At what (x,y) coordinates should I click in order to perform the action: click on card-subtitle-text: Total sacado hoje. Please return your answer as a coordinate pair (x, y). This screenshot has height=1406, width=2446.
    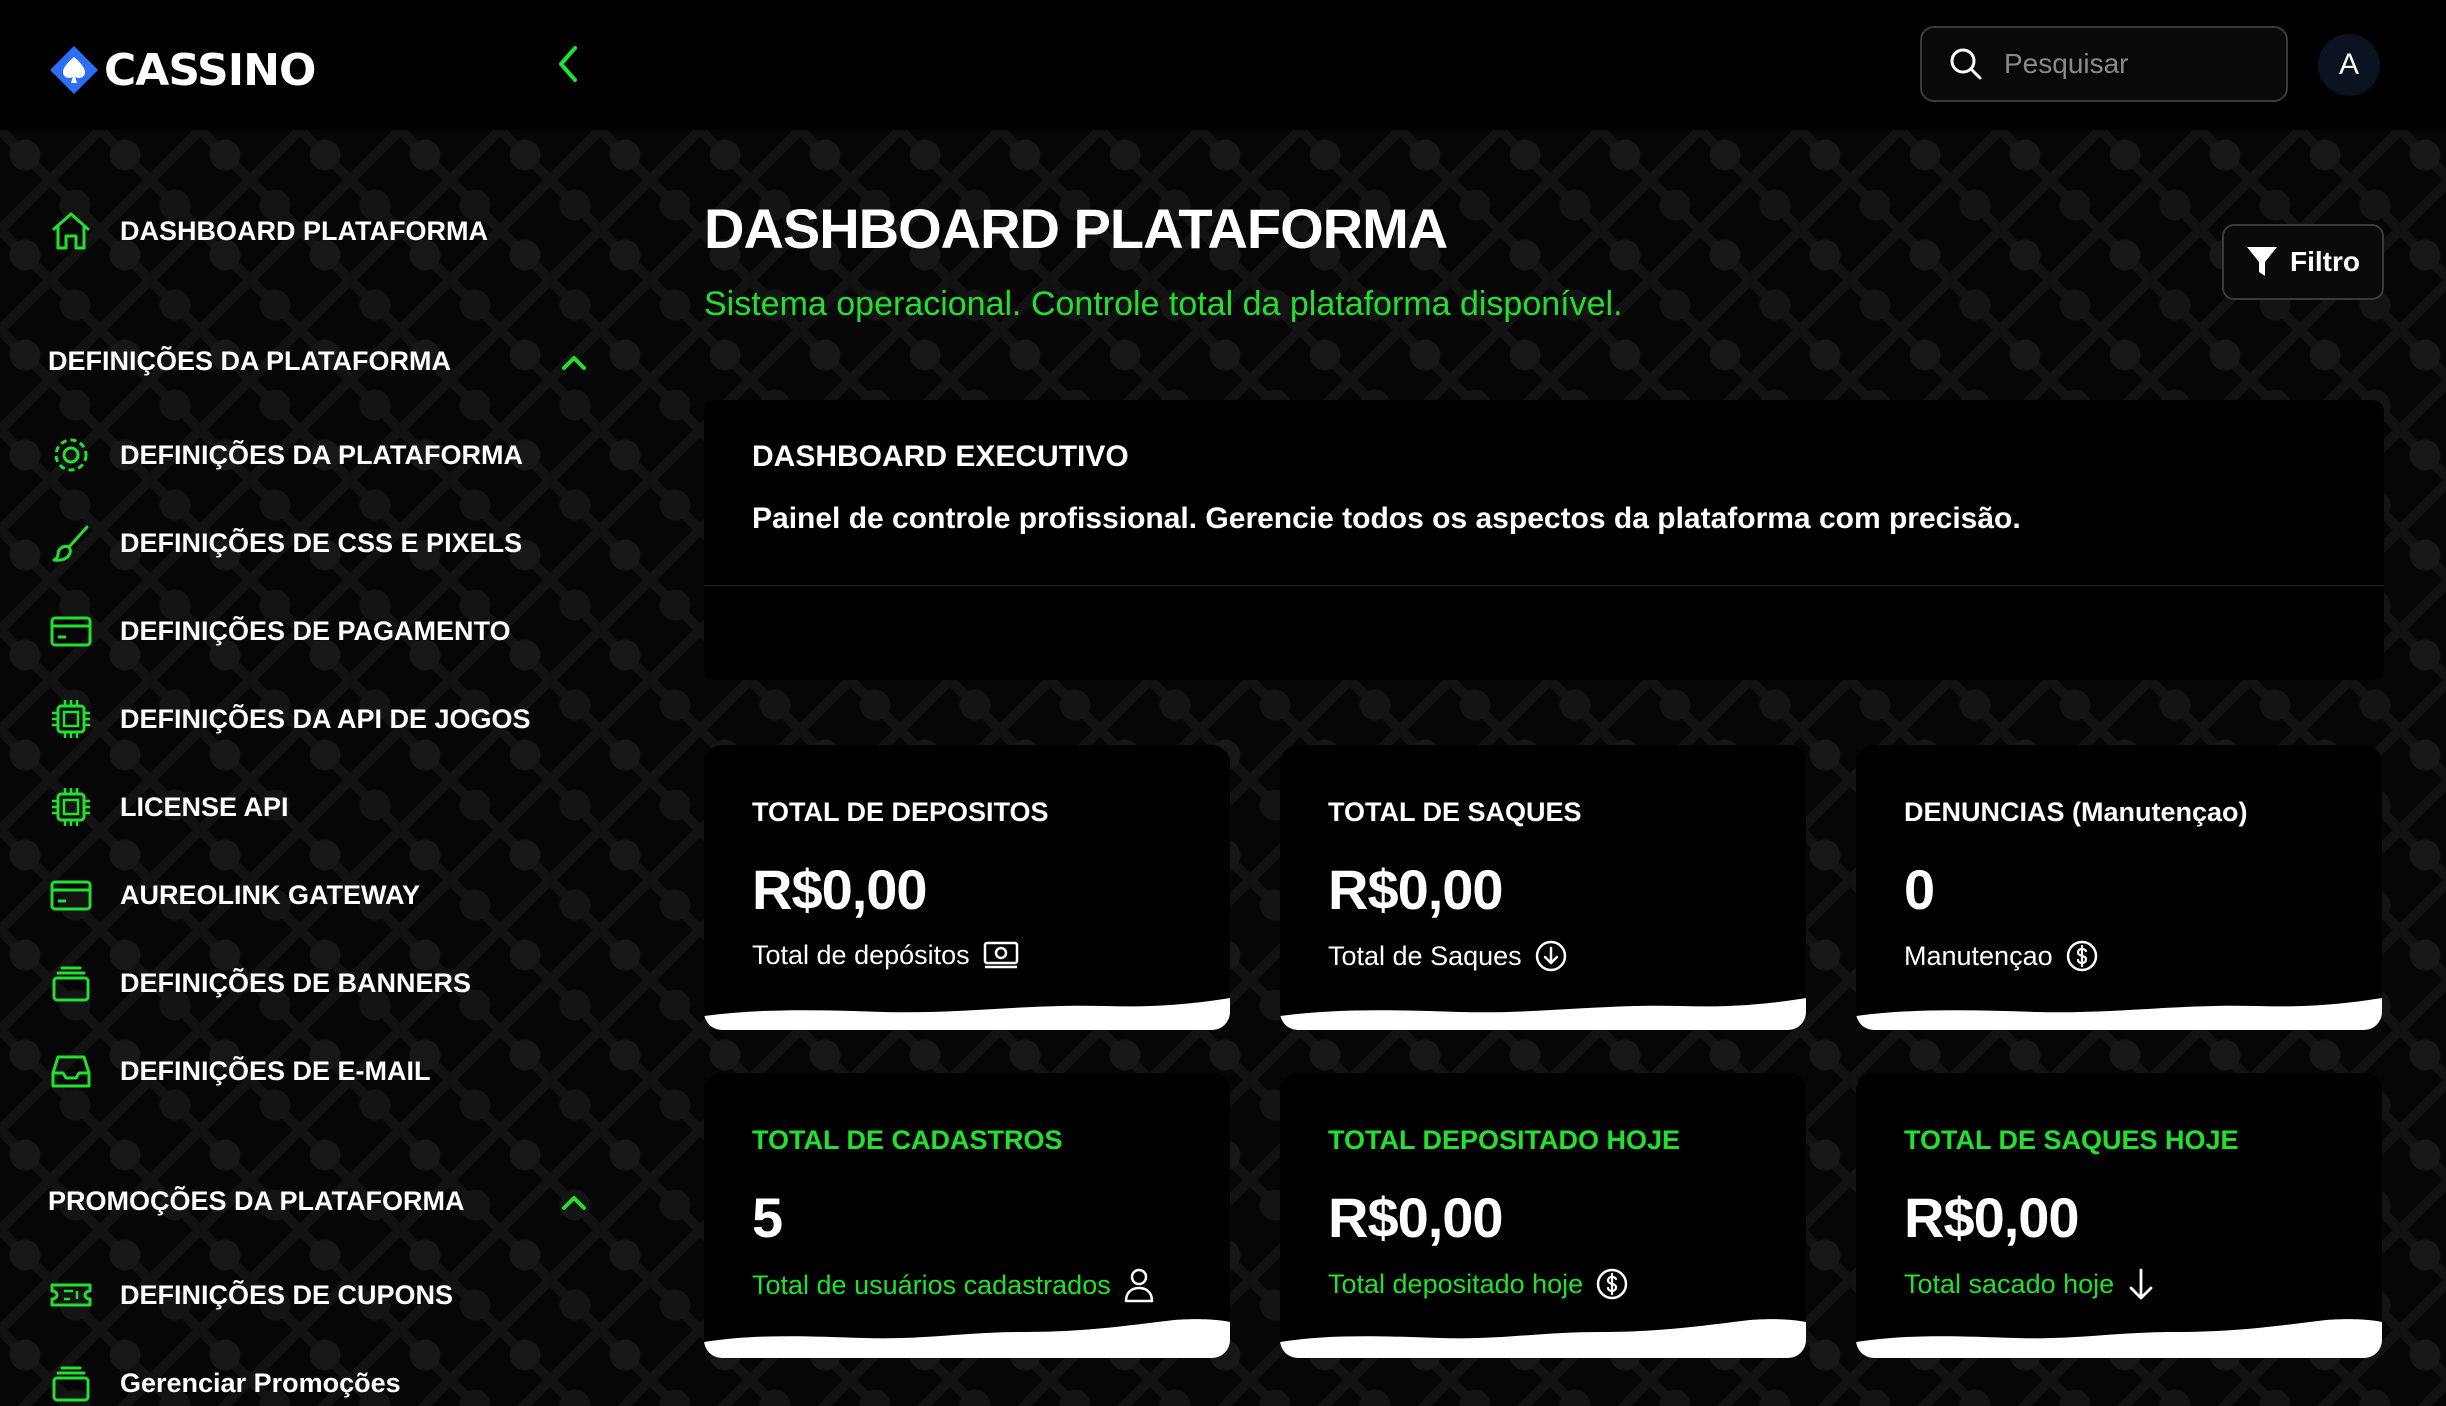
    Looking at the image, I should click on (2009, 1283).